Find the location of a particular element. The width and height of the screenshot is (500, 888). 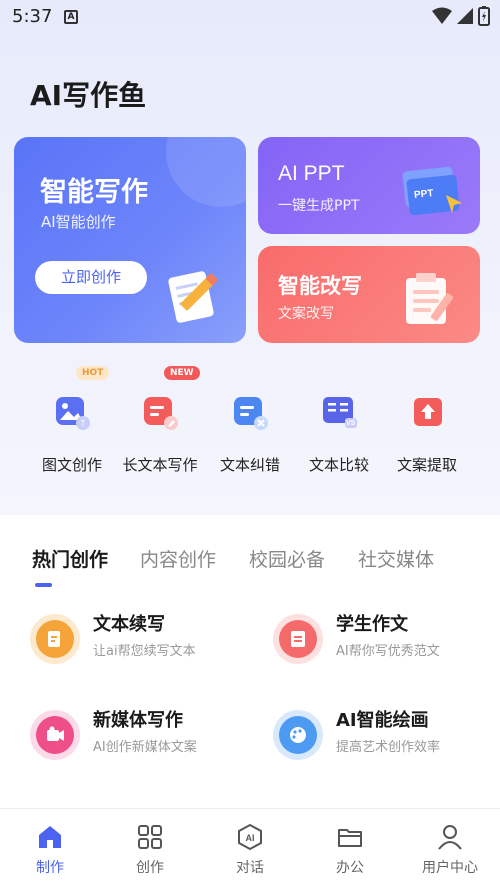

ai-ppt-subtitle: 一键生成PPT is located at coordinates (319, 206).